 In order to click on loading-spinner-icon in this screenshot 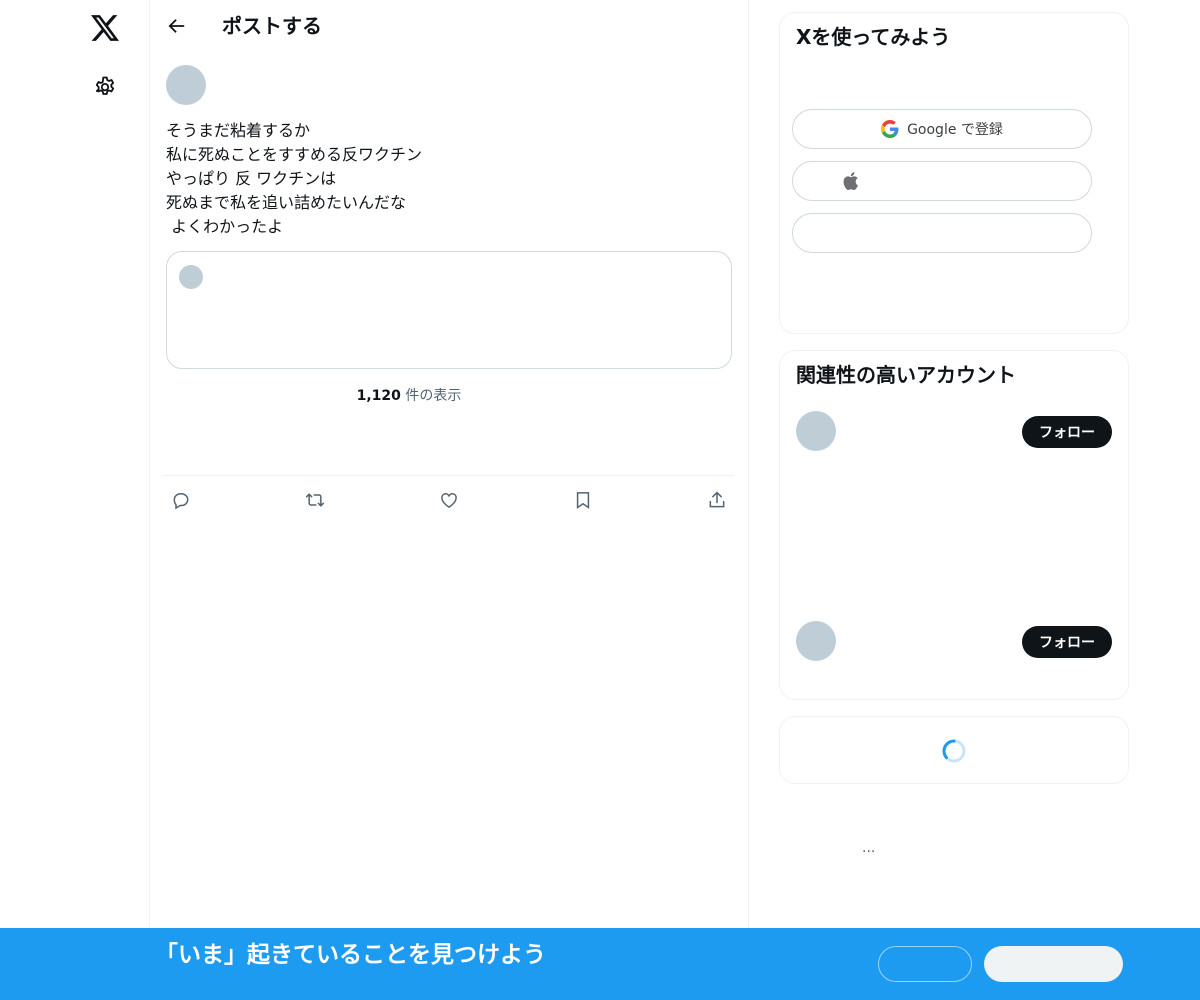, I will do `click(954, 751)`.